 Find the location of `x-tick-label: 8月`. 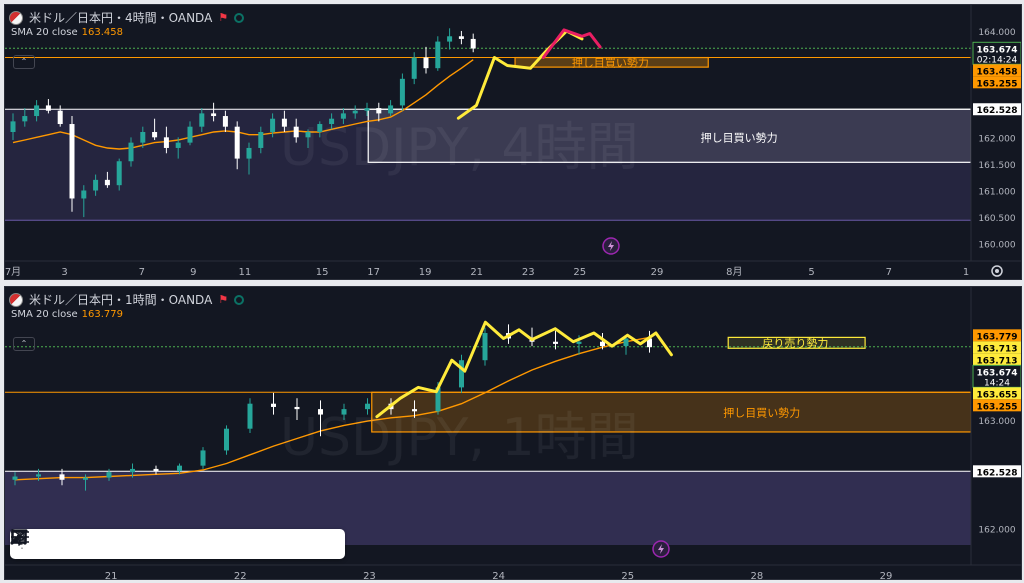

x-tick-label: 8月 is located at coordinates (734, 272).